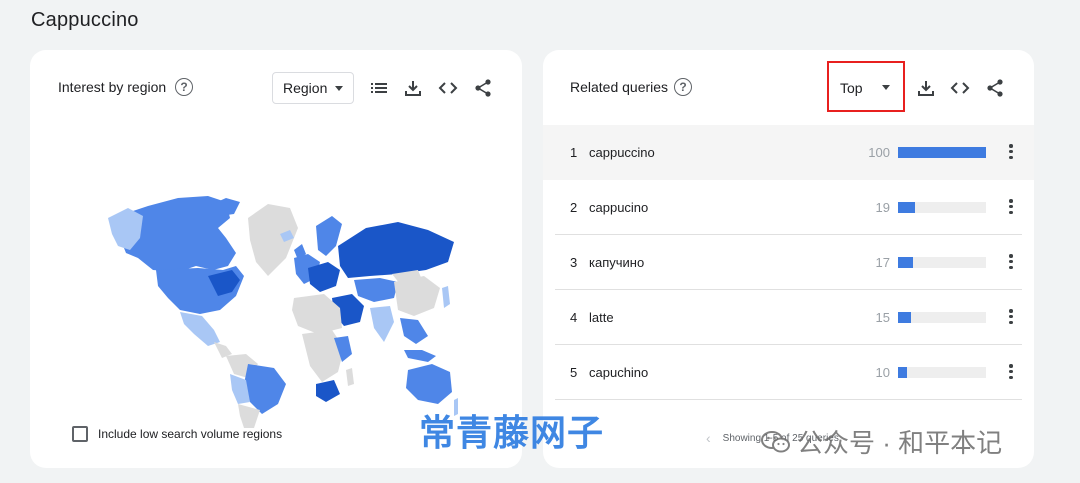 This screenshot has height=483, width=1080. Describe the element at coordinates (882, 372) in the screenshot. I see `query-value: 10` at that location.